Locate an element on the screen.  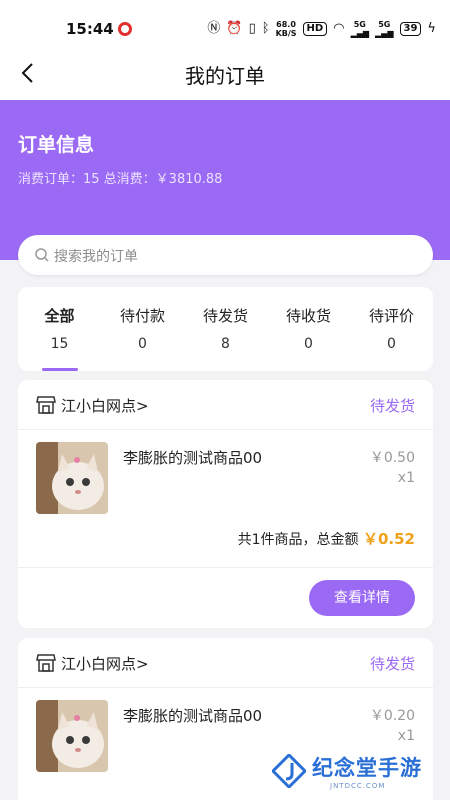
app-notification-icon is located at coordinates (125, 29).